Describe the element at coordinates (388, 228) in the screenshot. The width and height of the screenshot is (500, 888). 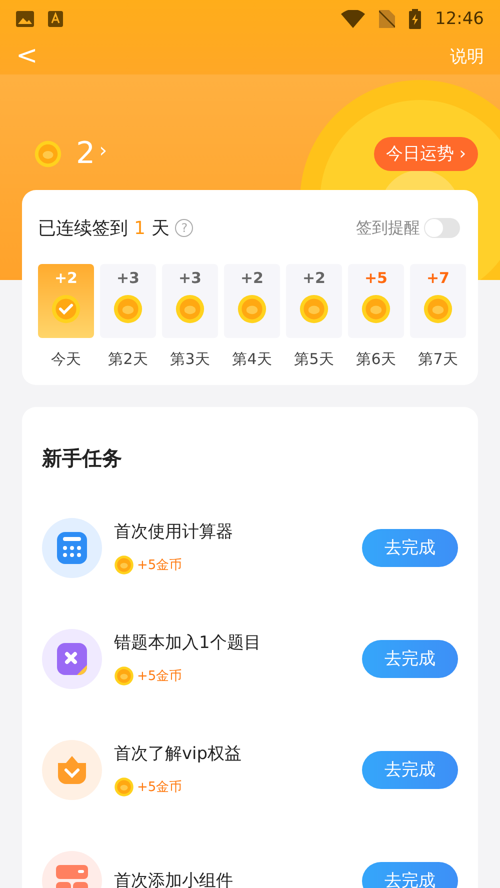
I see `reminder-label: 签到提醒` at that location.